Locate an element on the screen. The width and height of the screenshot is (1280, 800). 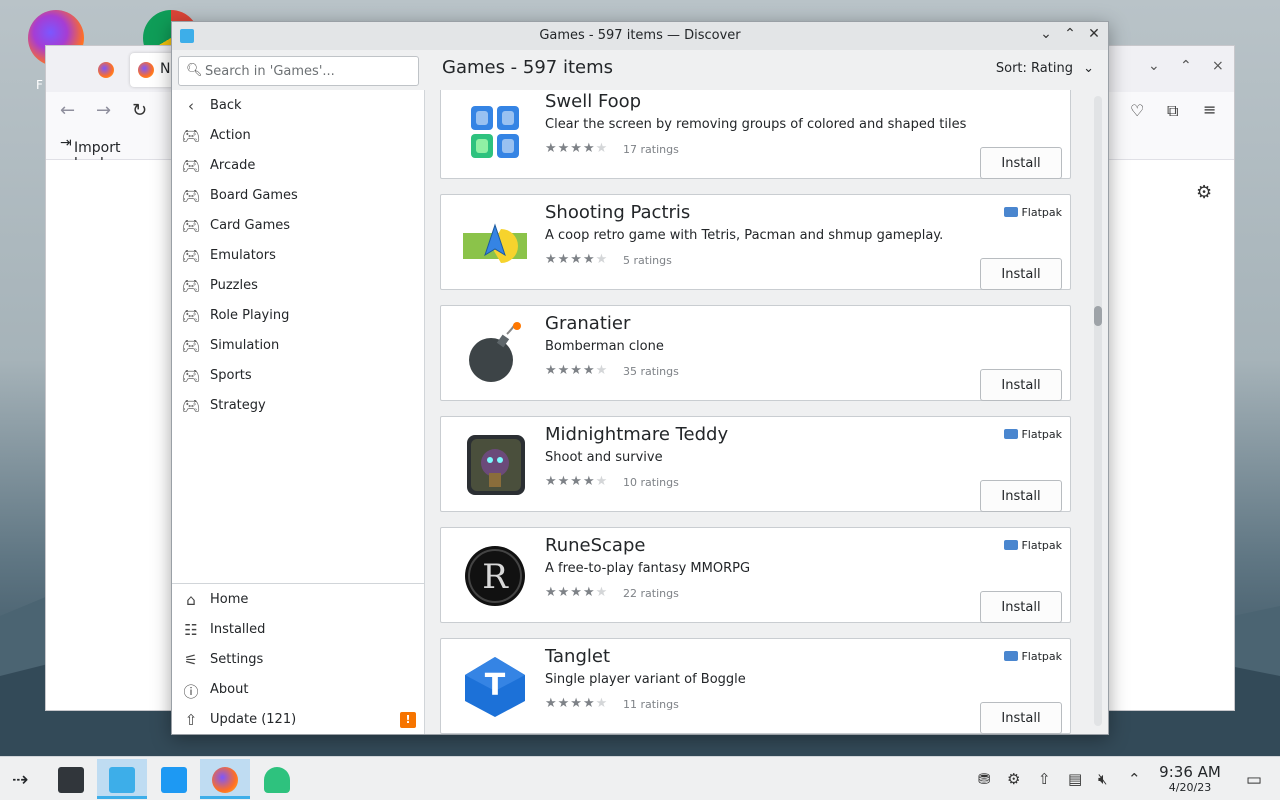
firefox-tab-active: N is located at coordinates (153, 70).